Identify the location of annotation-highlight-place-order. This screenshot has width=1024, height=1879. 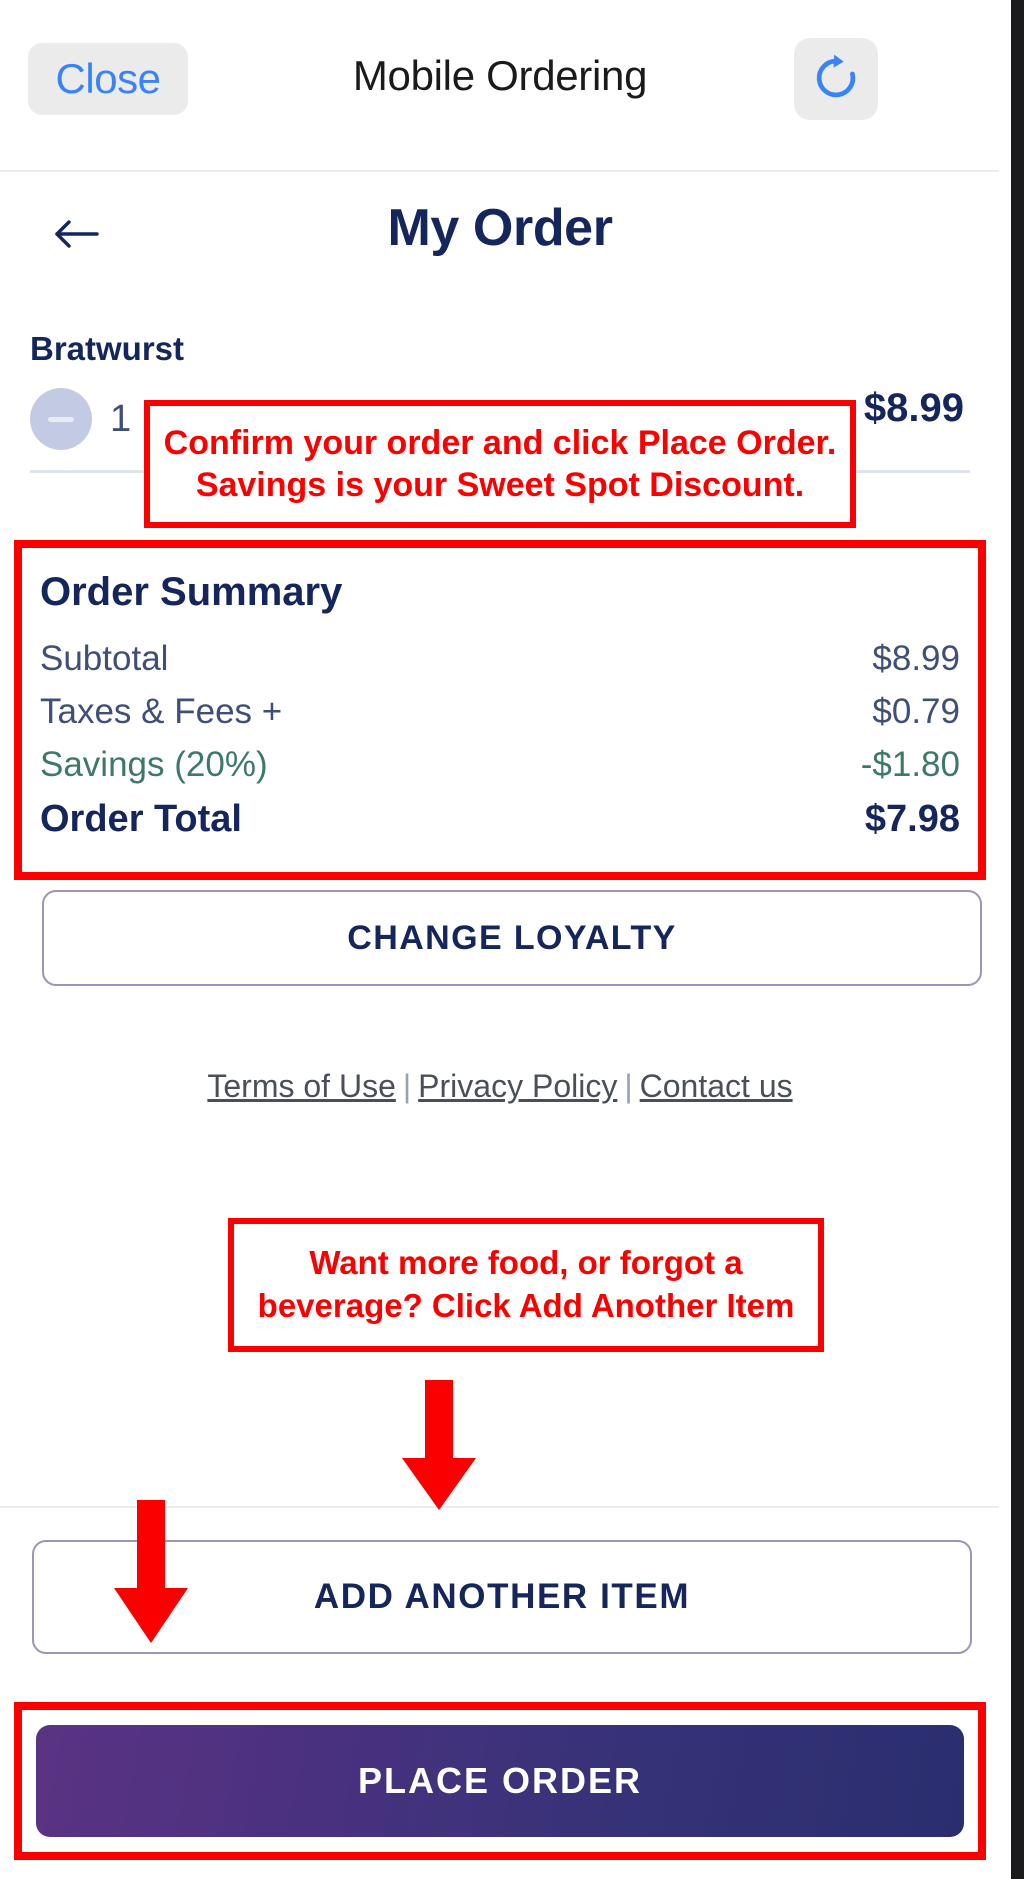
(500, 1781).